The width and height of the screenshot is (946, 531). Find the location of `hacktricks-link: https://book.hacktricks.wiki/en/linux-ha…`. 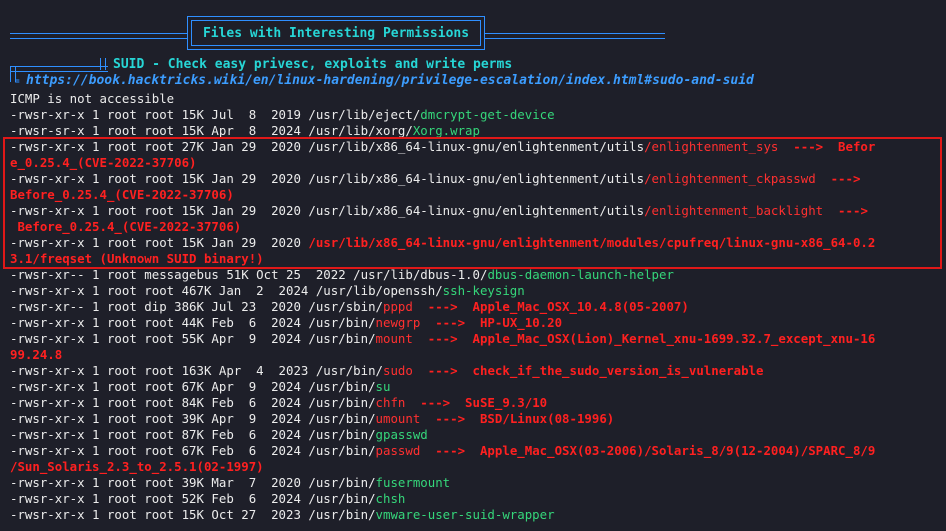

hacktricks-link: https://book.hacktricks.wiki/en/linux-ha… is located at coordinates (390, 80).